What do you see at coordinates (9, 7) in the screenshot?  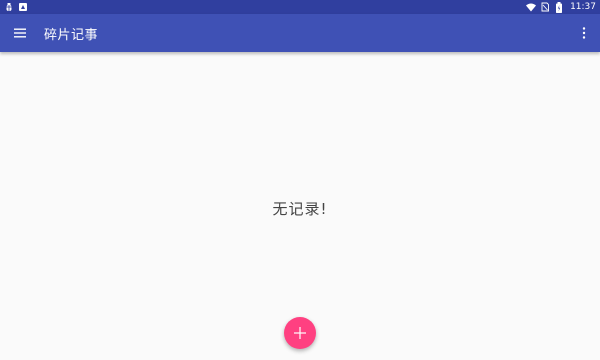 I see `bug-icon` at bounding box center [9, 7].